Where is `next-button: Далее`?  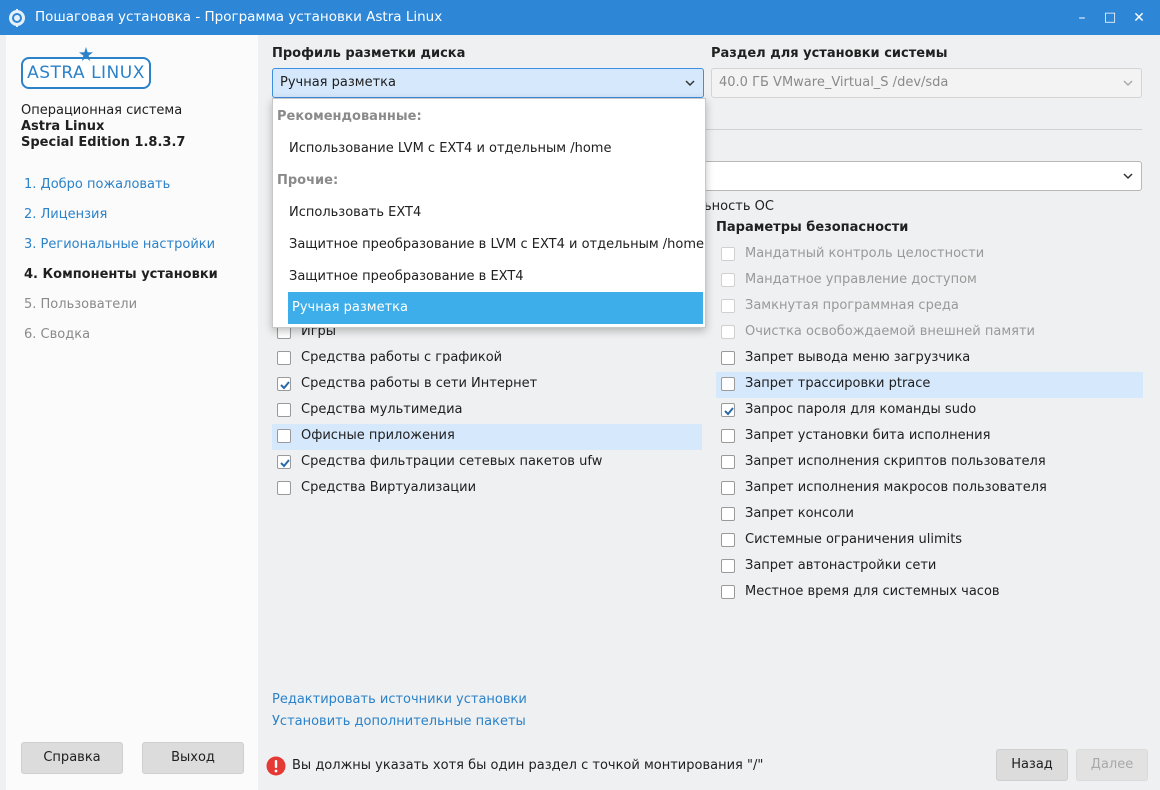 next-button: Далее is located at coordinates (1112, 765).